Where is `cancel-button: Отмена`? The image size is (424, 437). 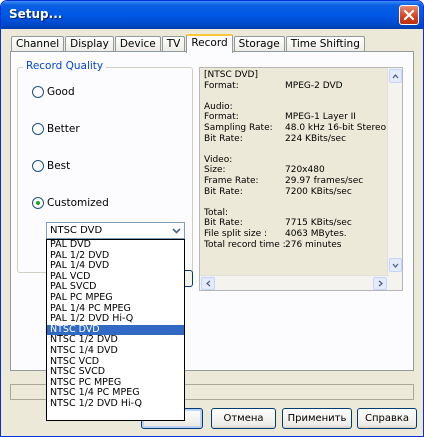
cancel-button: Отмена is located at coordinates (243, 418).